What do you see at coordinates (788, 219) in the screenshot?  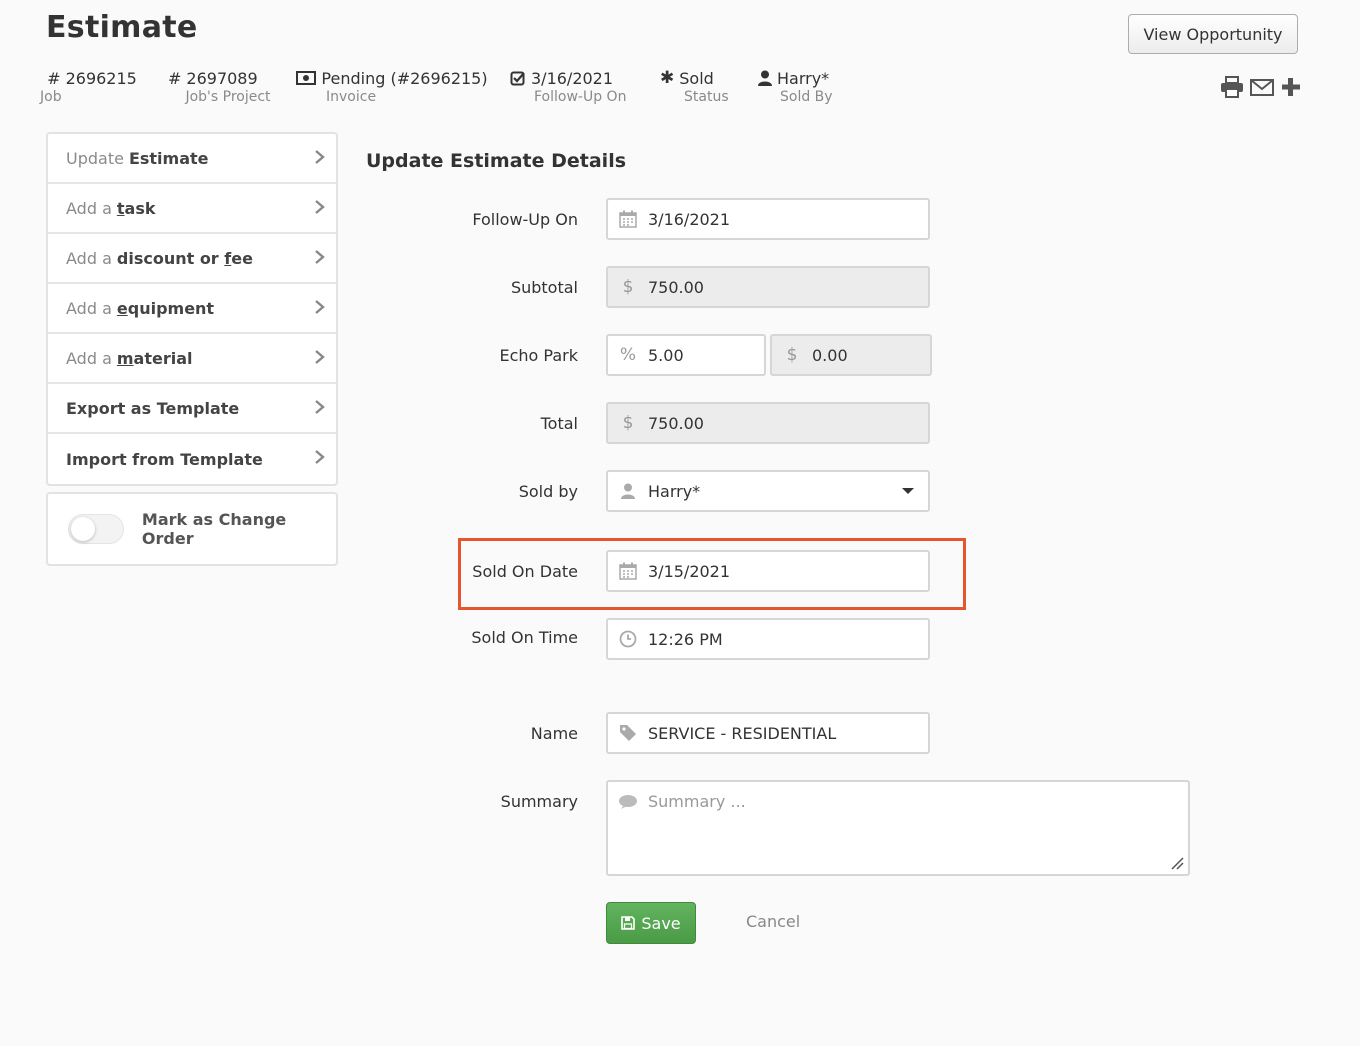 I see `follow-up-input: 3/16/2021` at bounding box center [788, 219].